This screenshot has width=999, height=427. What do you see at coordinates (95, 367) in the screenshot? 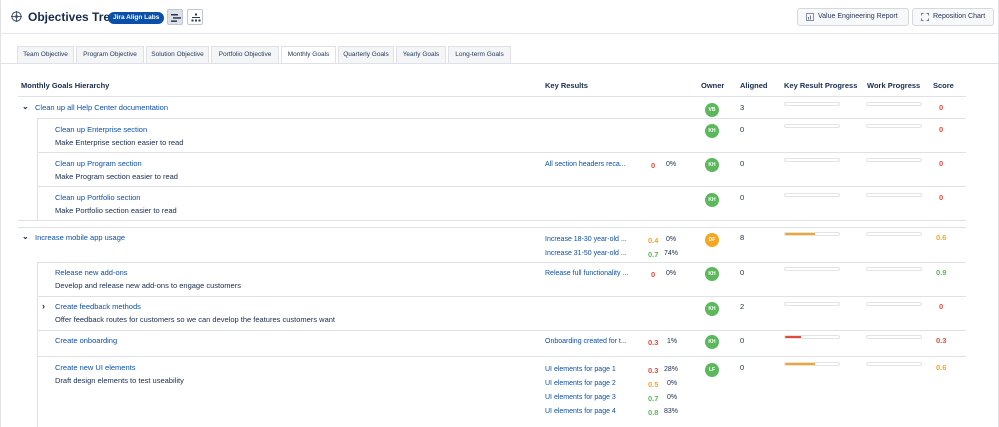
I see `goal-title-link: Create new UI elements` at bounding box center [95, 367].